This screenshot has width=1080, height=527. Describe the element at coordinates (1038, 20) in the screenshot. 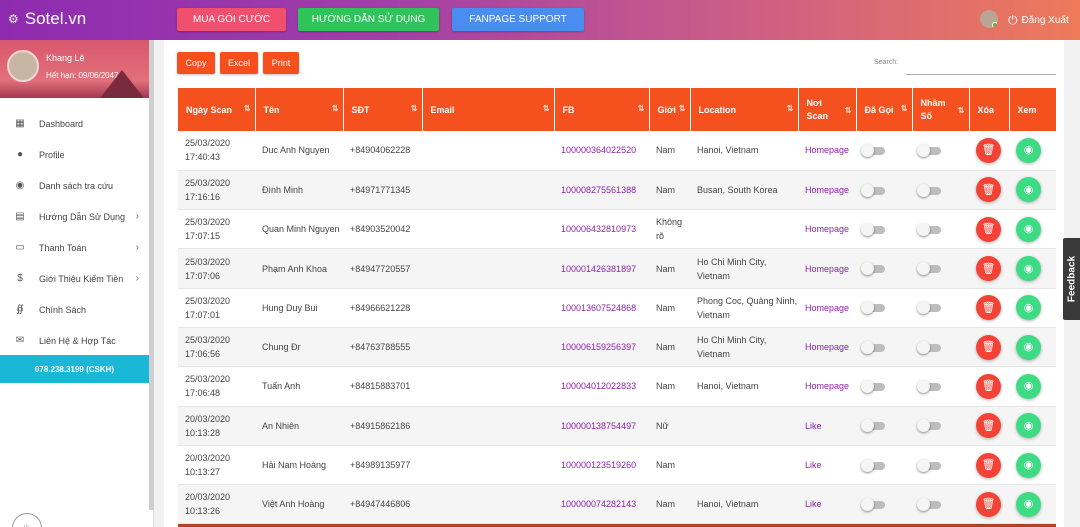

I see `logout-button: ⏻ Đăng Xuất` at that location.